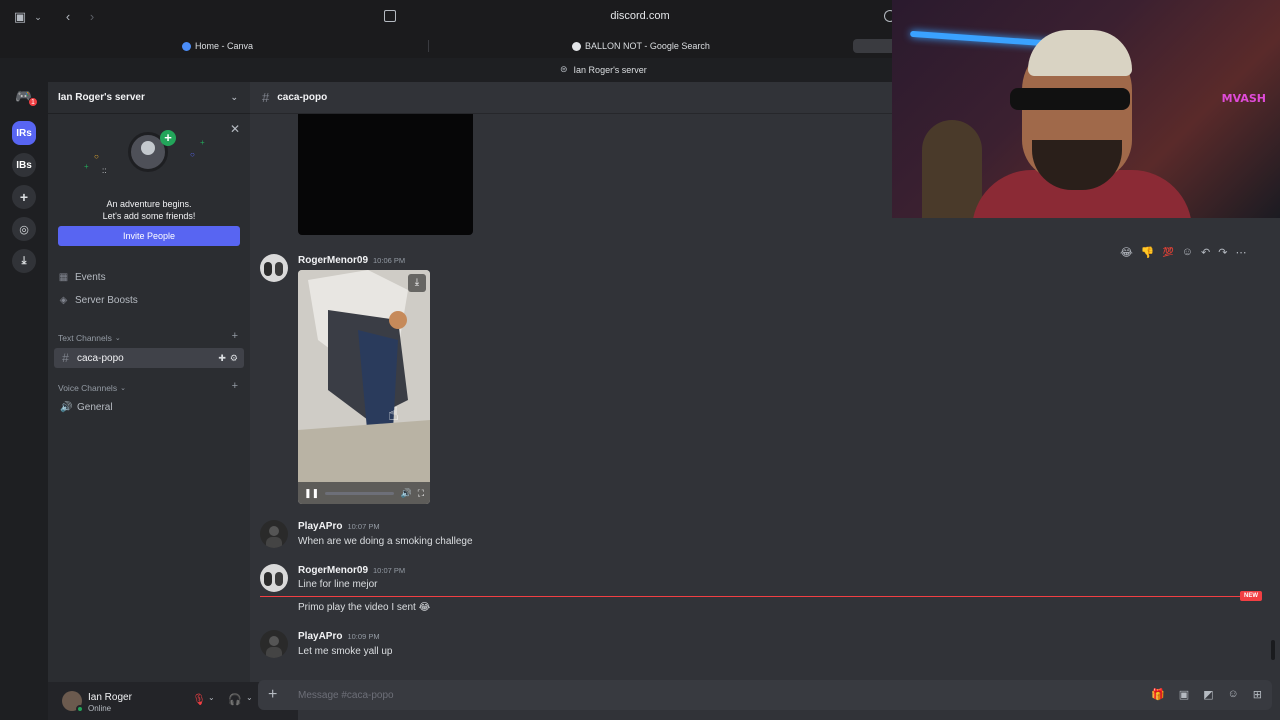 The width and height of the screenshot is (1280, 720). Describe the element at coordinates (389, 260) in the screenshot. I see `timestamp: 10:06 PM` at that location.